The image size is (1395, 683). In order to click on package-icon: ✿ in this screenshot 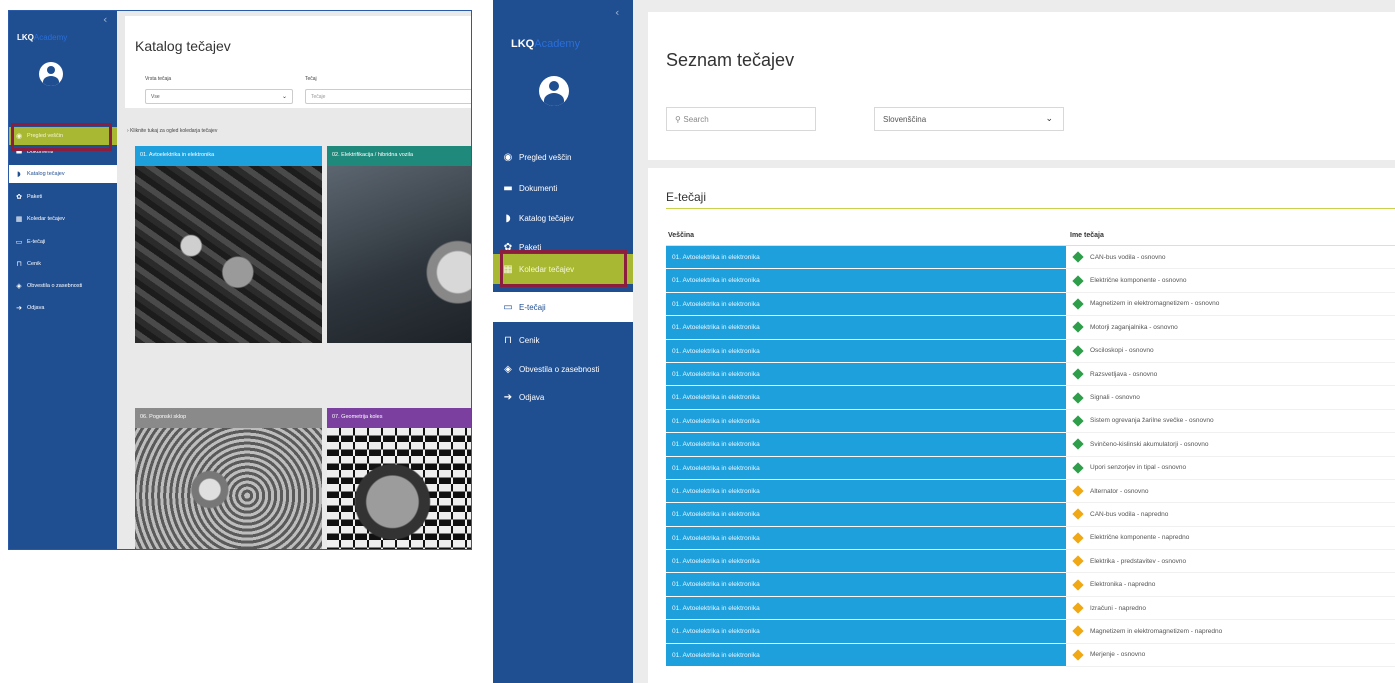, I will do `click(508, 247)`.